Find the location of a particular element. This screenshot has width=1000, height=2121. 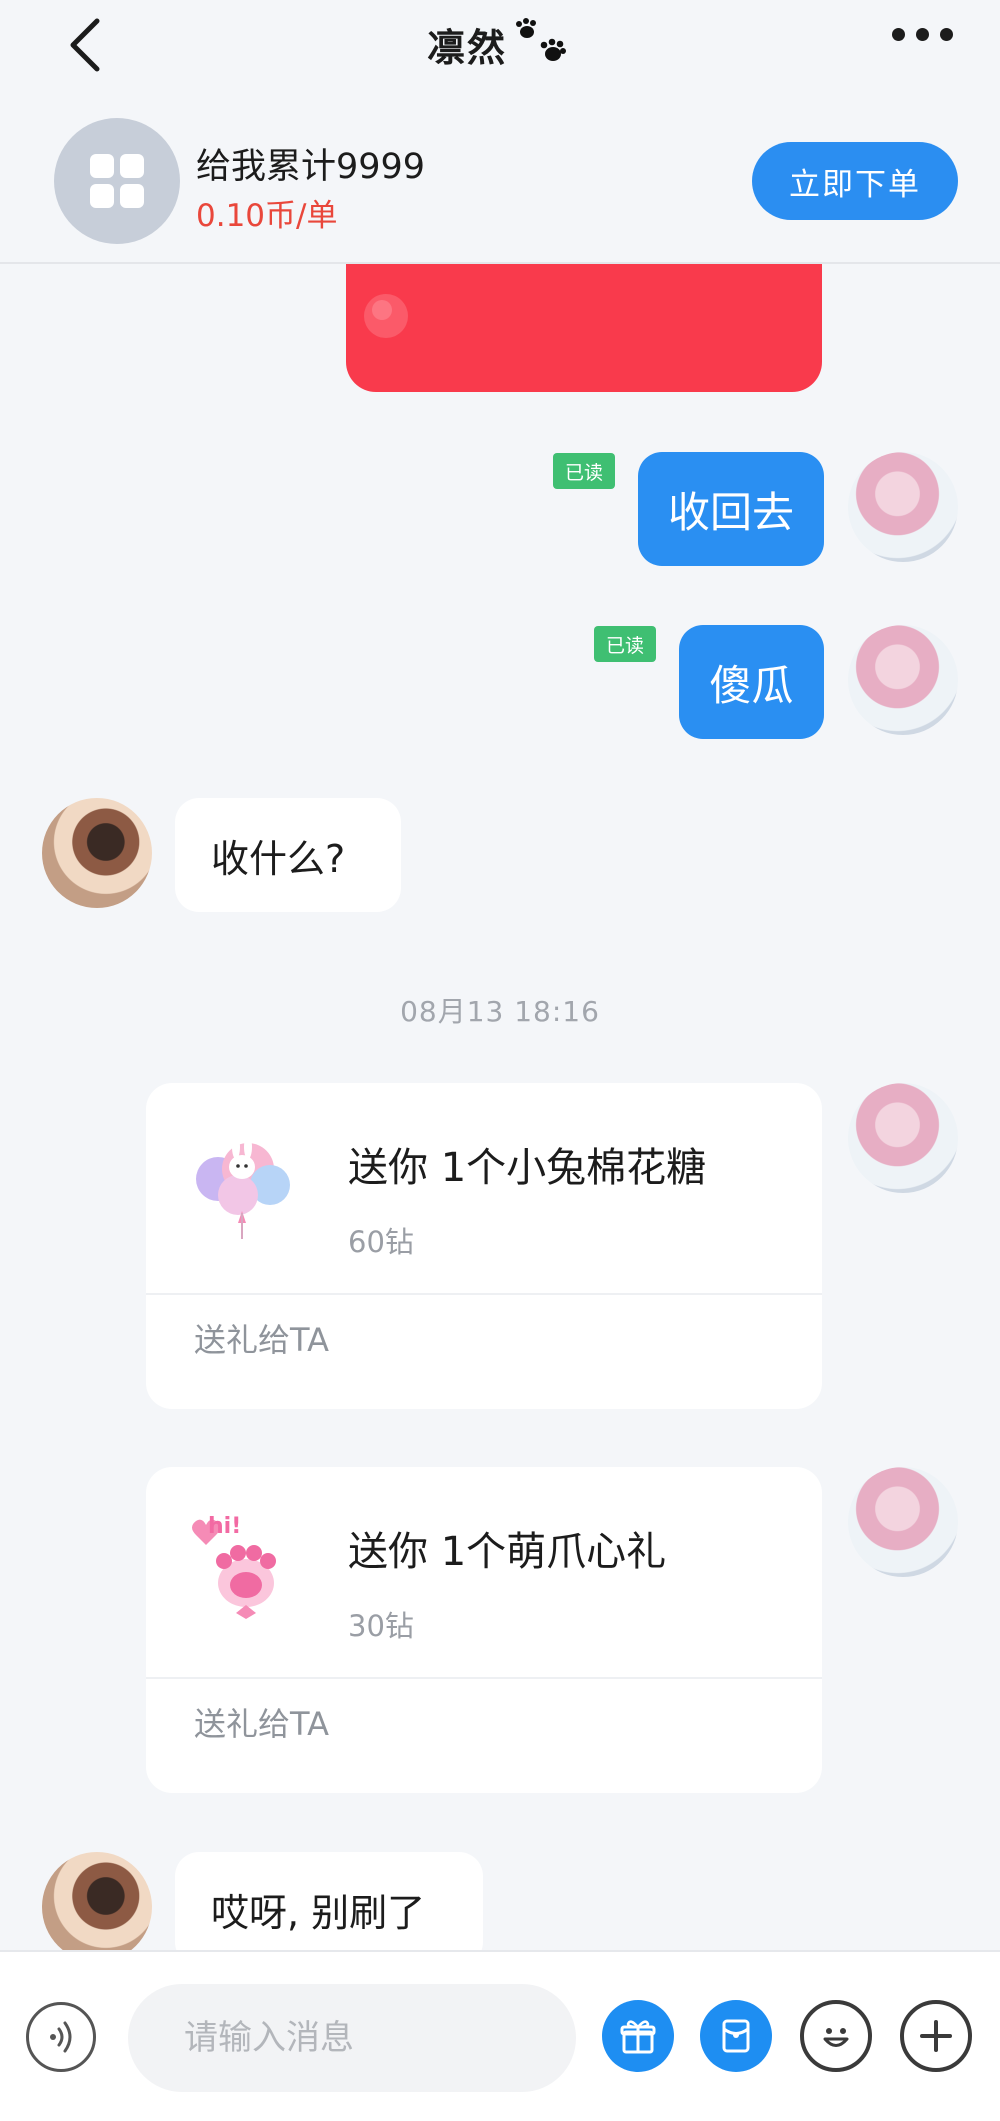

plus-icon is located at coordinates (936, 2036).